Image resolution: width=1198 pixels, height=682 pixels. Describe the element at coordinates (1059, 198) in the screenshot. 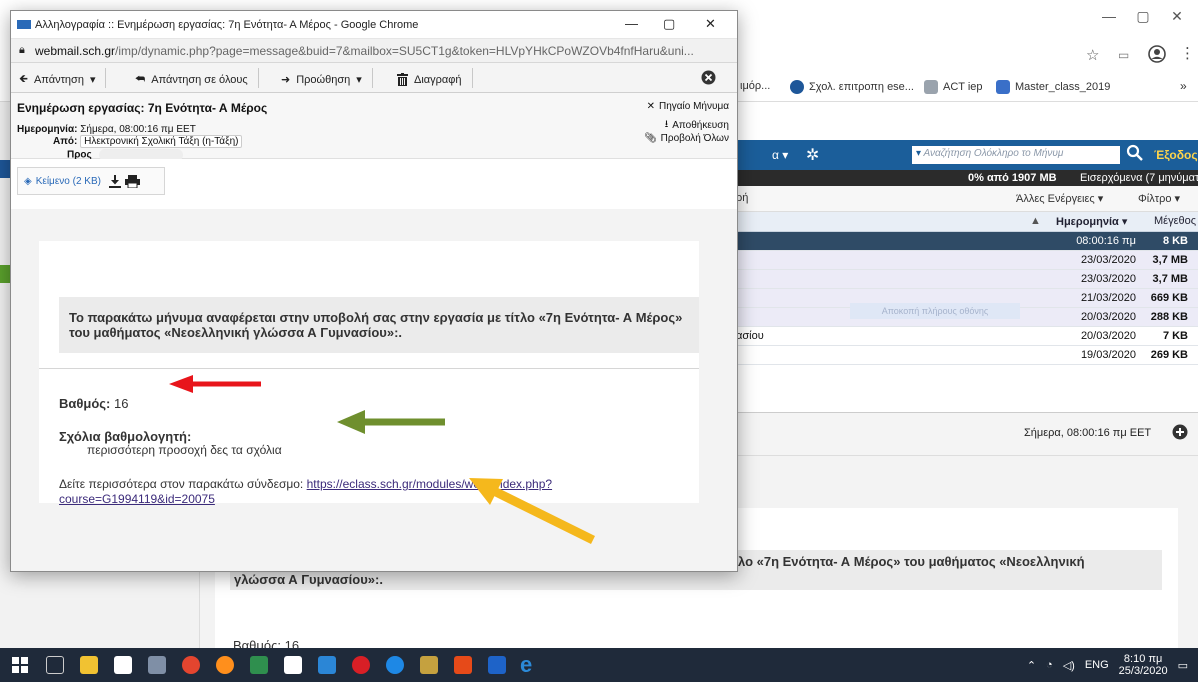

I see `other-actions-button: Άλλες Ενέργειες ▾` at that location.